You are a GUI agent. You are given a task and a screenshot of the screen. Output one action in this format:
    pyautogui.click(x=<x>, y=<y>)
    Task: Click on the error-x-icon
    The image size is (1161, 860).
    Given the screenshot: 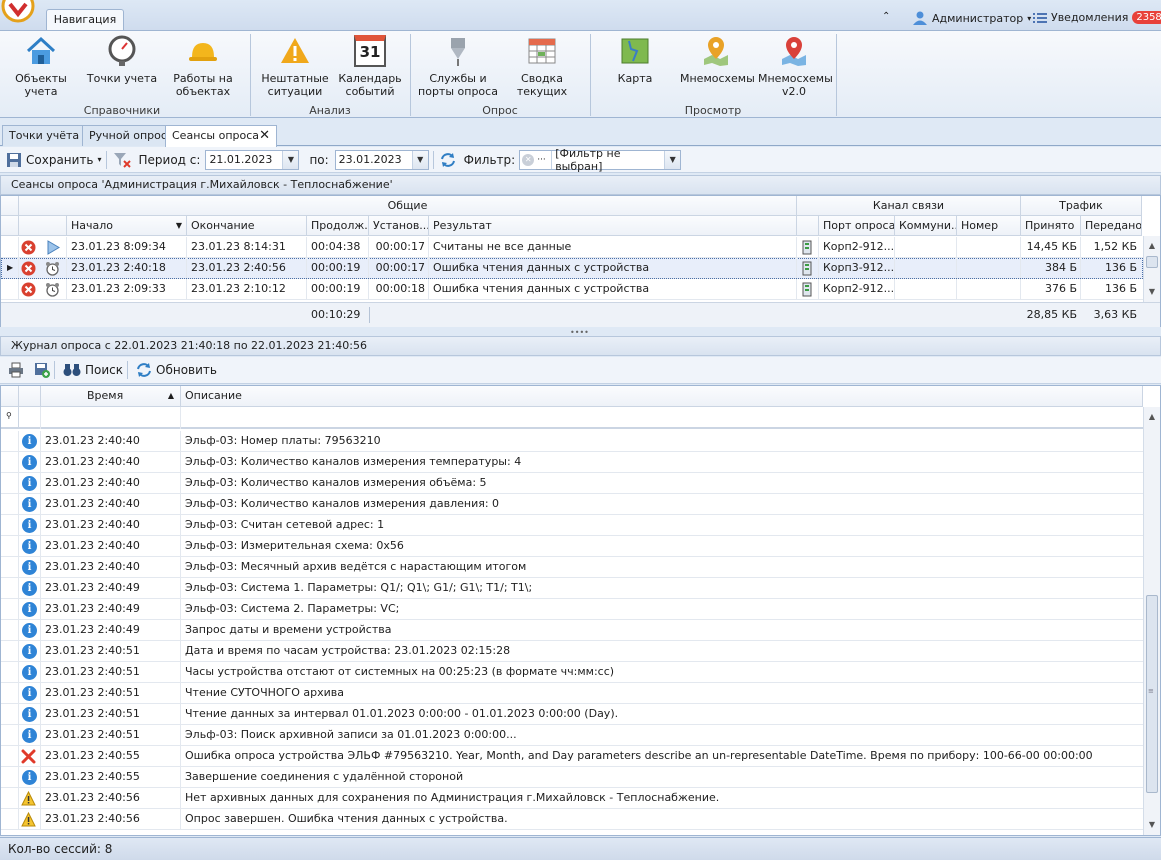 What is the action you would take?
    pyautogui.click(x=28, y=756)
    